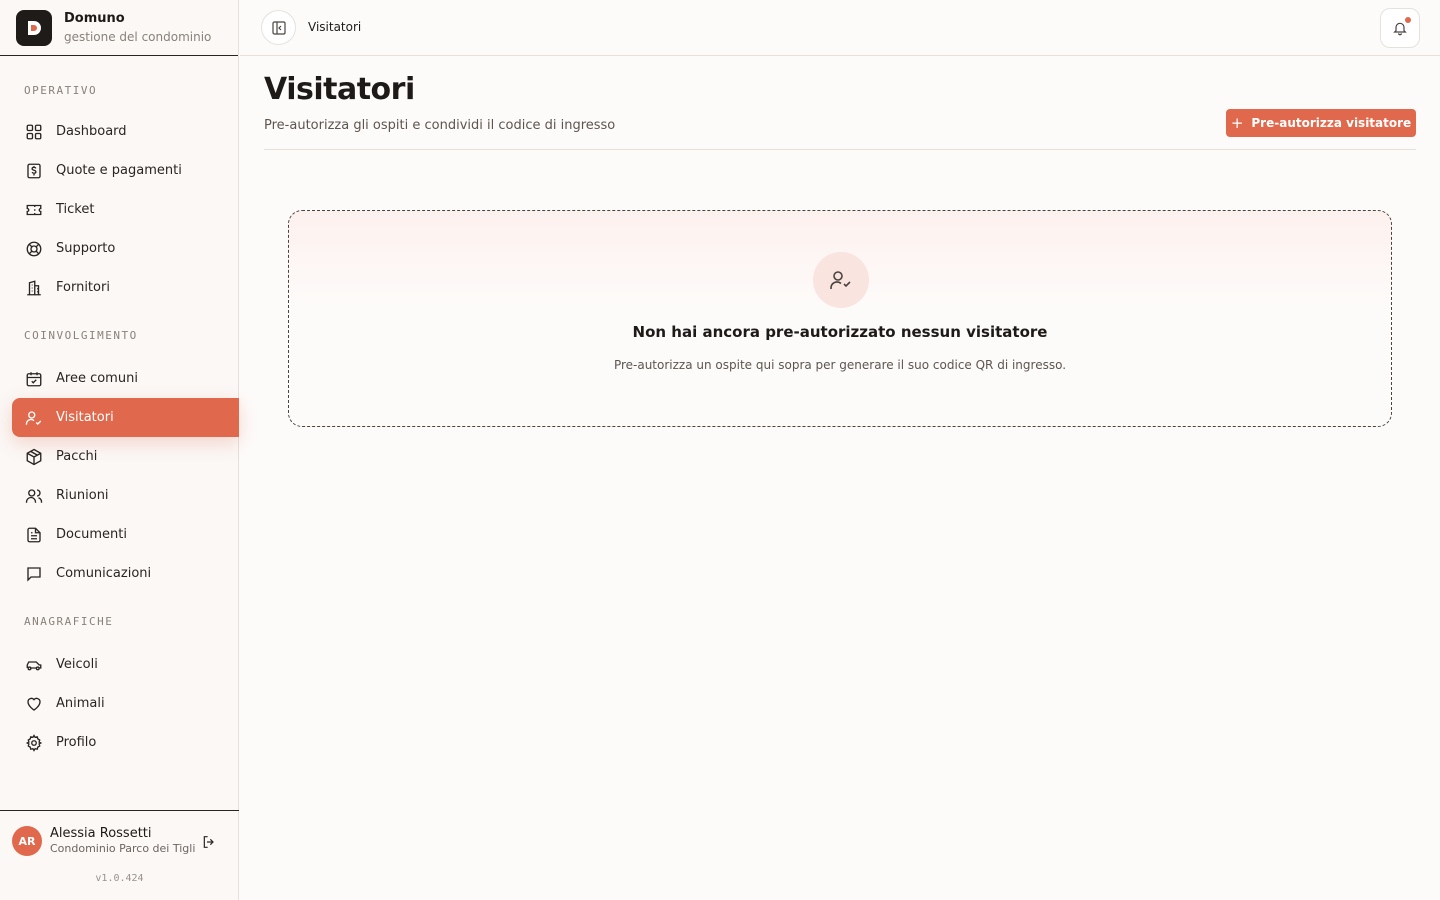 This screenshot has width=1440, height=900. Describe the element at coordinates (34, 171) in the screenshot. I see `dollar-receipt-icon` at that location.